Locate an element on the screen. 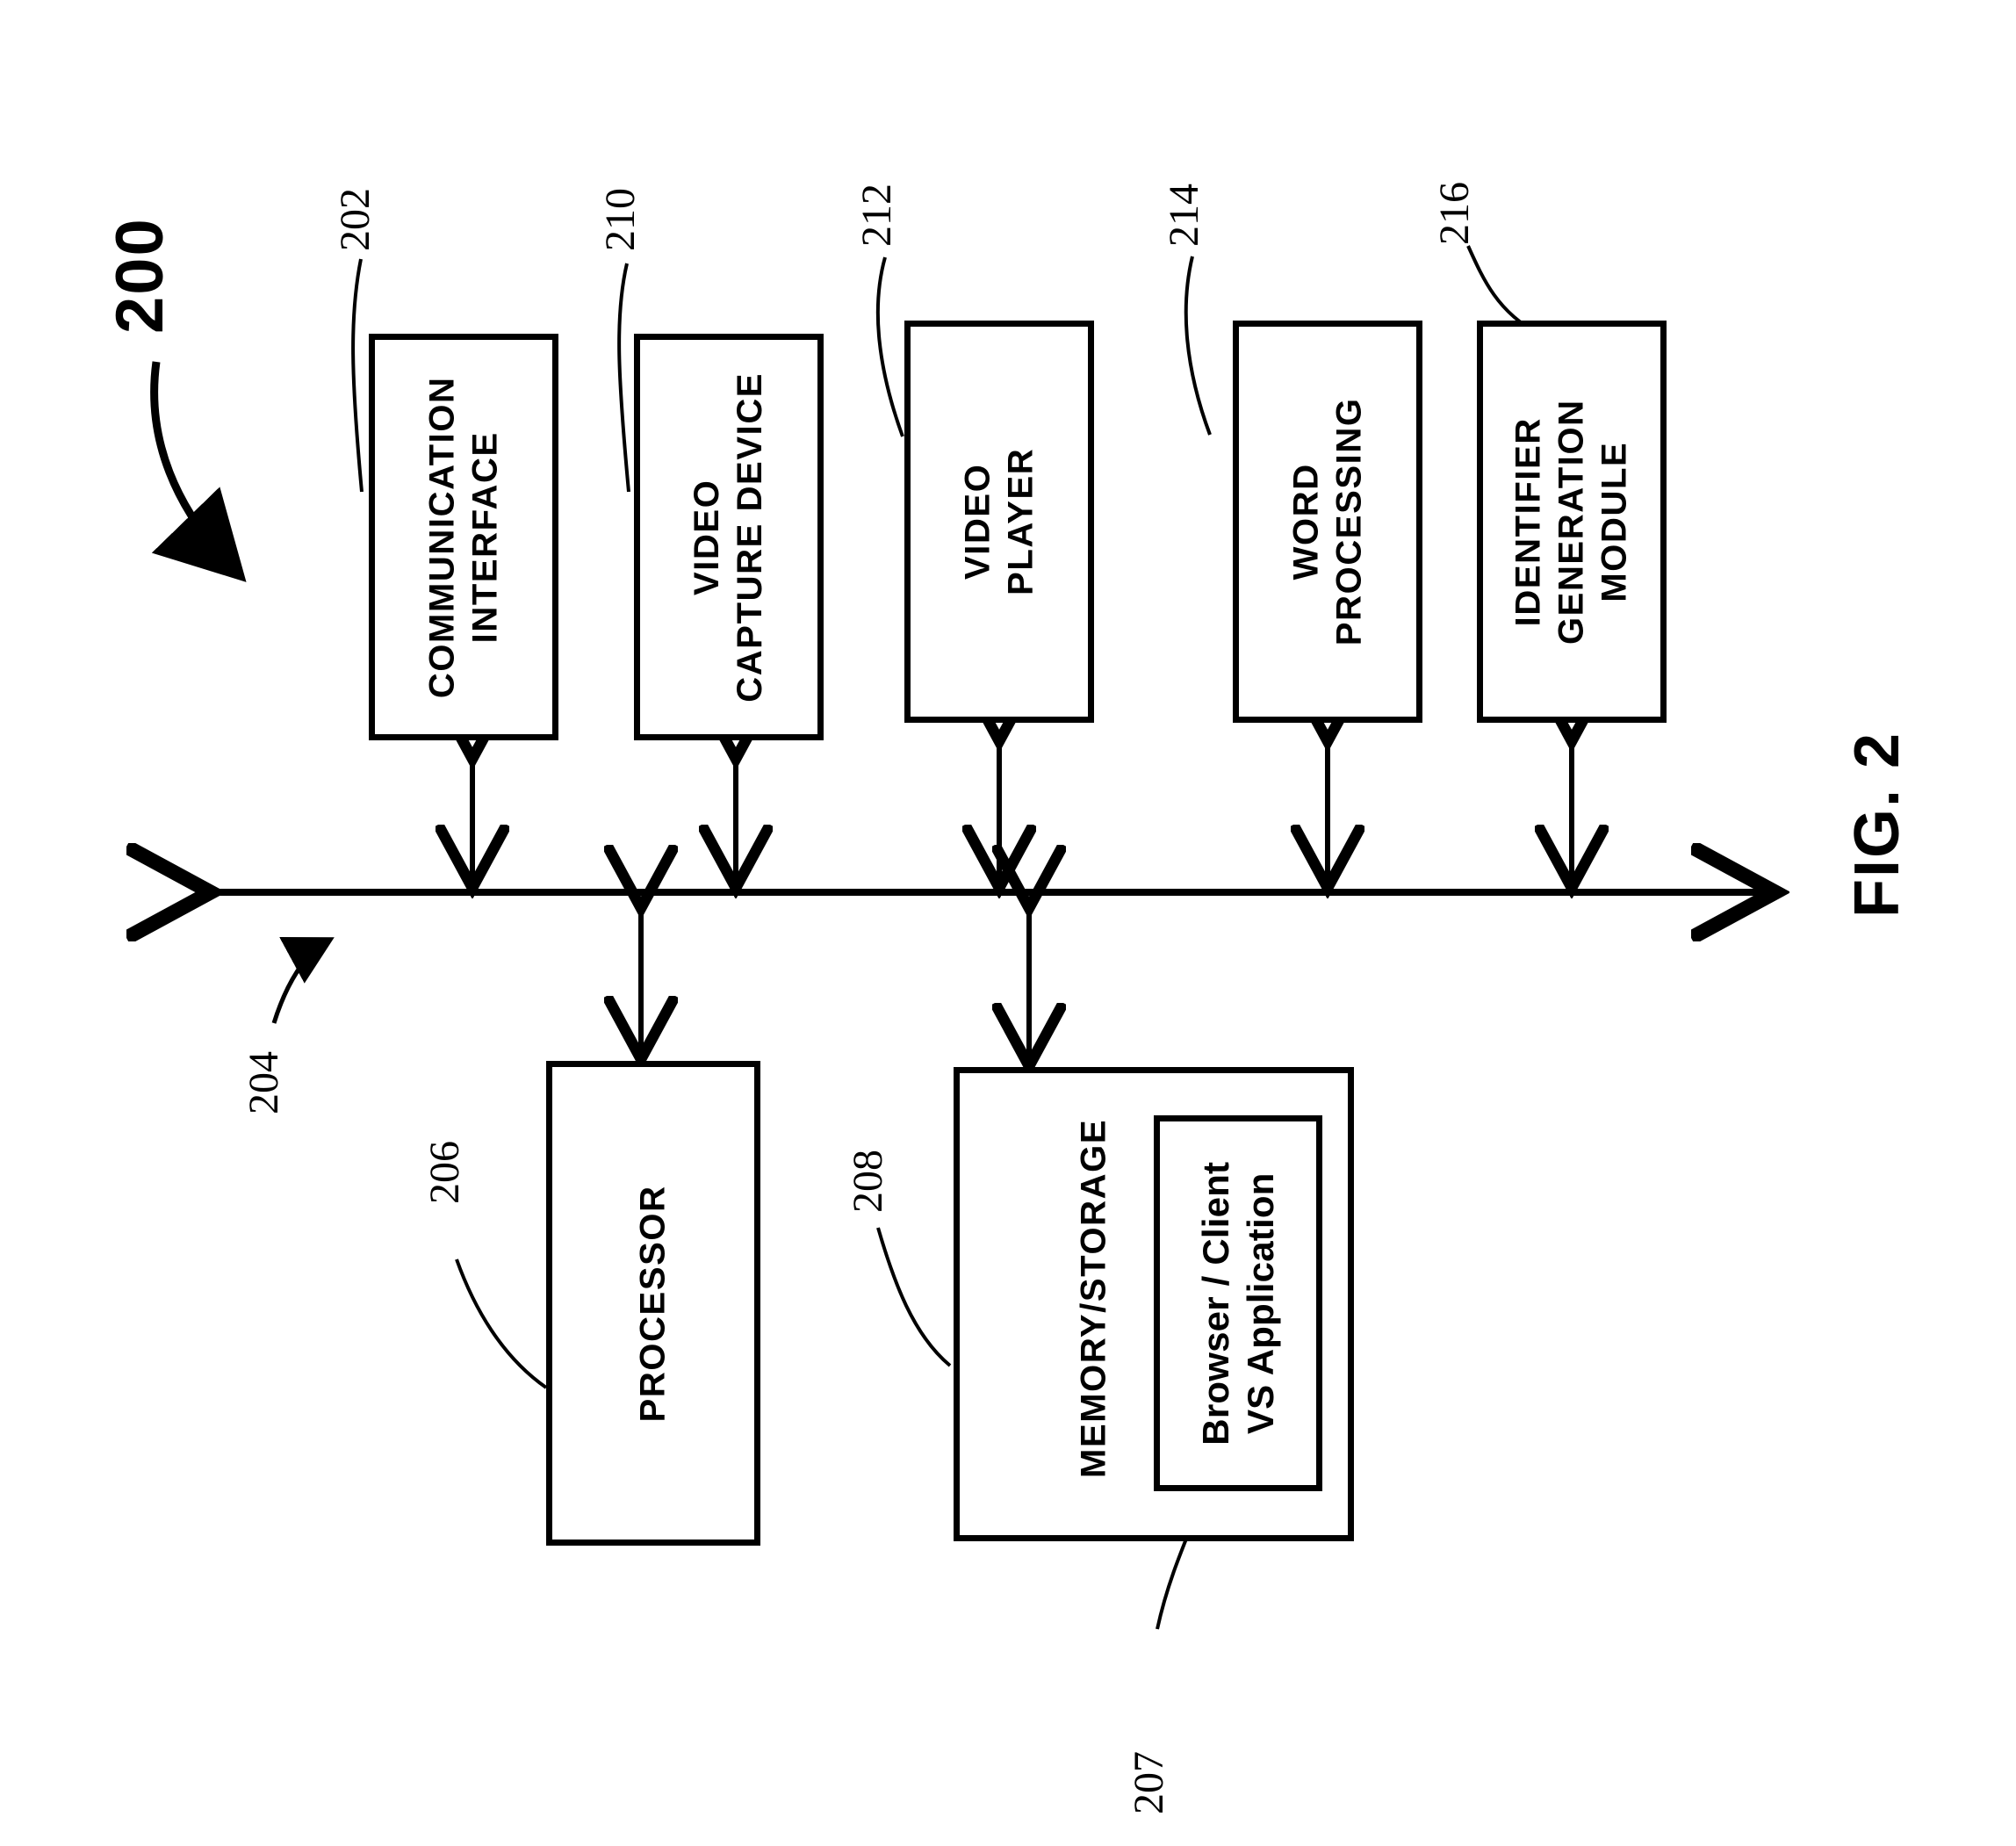  block-label-video-player: VIDEO PLAYER is located at coordinates (999, 521).